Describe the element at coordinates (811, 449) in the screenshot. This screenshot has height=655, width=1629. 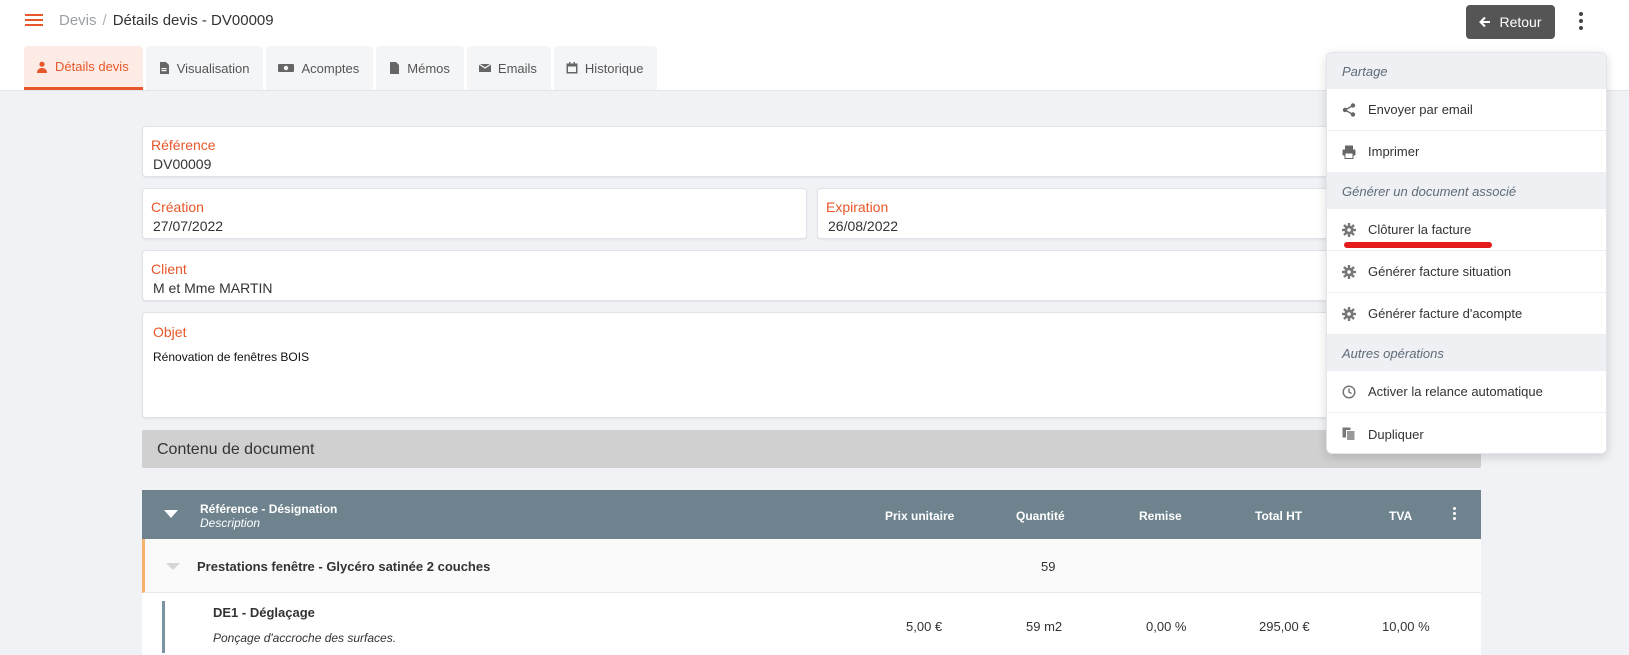
I see `content-section-header: Contenu de document` at that location.